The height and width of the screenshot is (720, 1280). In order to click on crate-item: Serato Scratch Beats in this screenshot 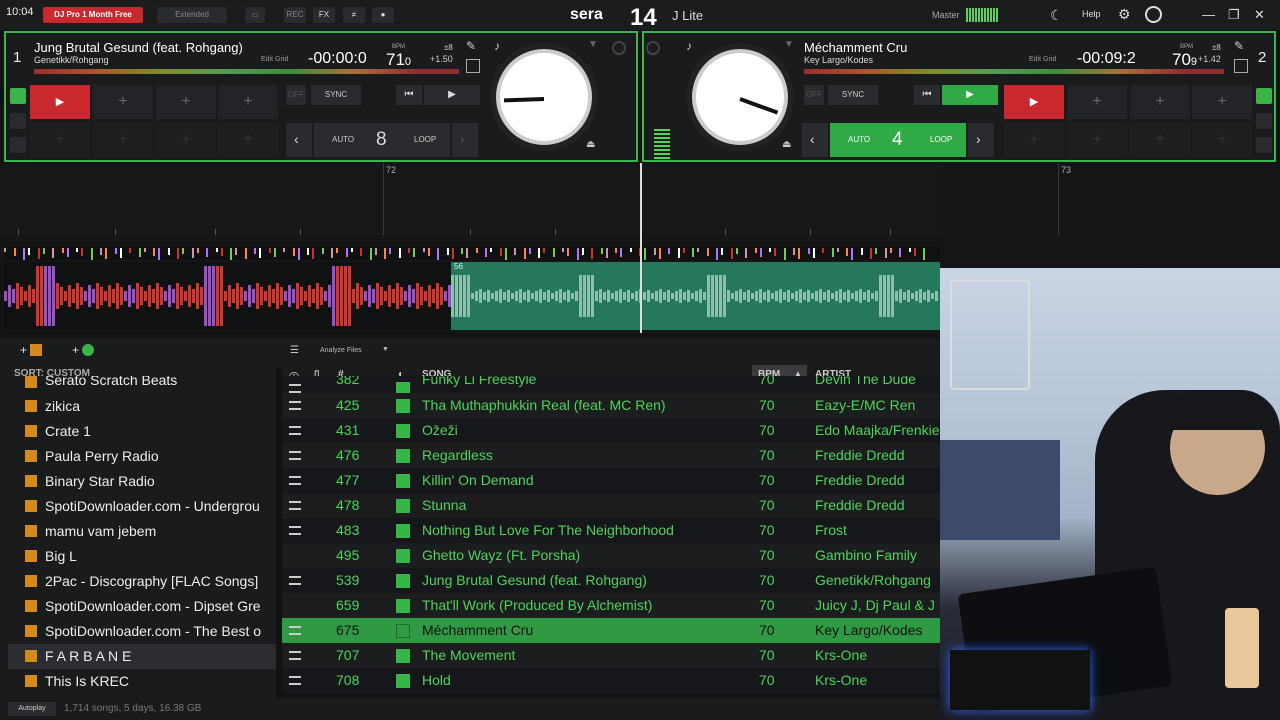, I will do `click(142, 385)`.